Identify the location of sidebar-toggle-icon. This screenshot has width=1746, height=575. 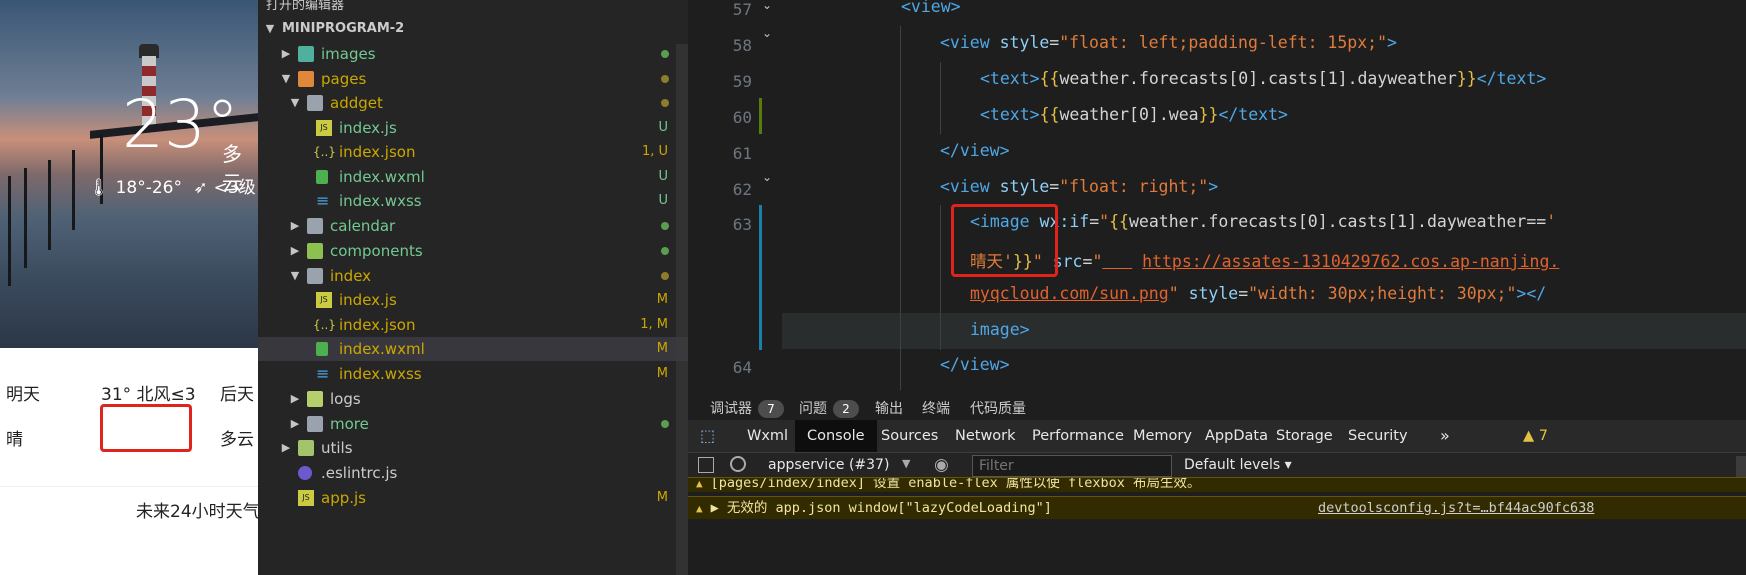
(706, 465).